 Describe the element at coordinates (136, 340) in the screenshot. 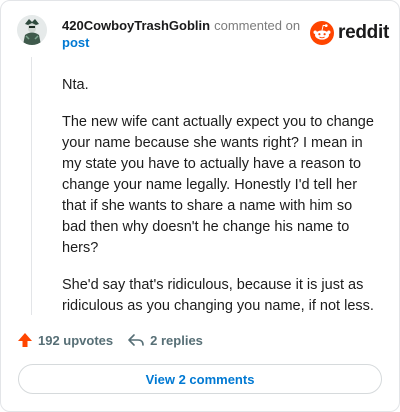

I see `reply-arrow-icon` at that location.